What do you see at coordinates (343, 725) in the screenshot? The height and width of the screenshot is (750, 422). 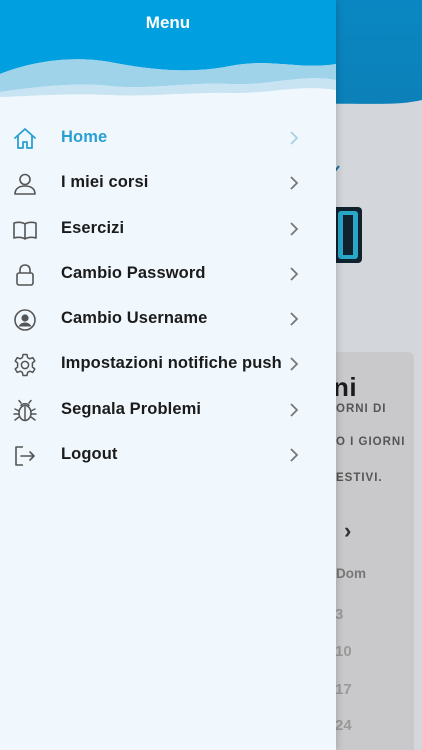 I see `calendar-date: 24` at bounding box center [343, 725].